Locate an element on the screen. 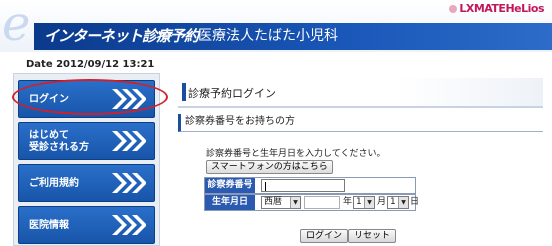 The height and width of the screenshot is (246, 552). sidebar-item-login: ログイン is located at coordinates (86, 99).